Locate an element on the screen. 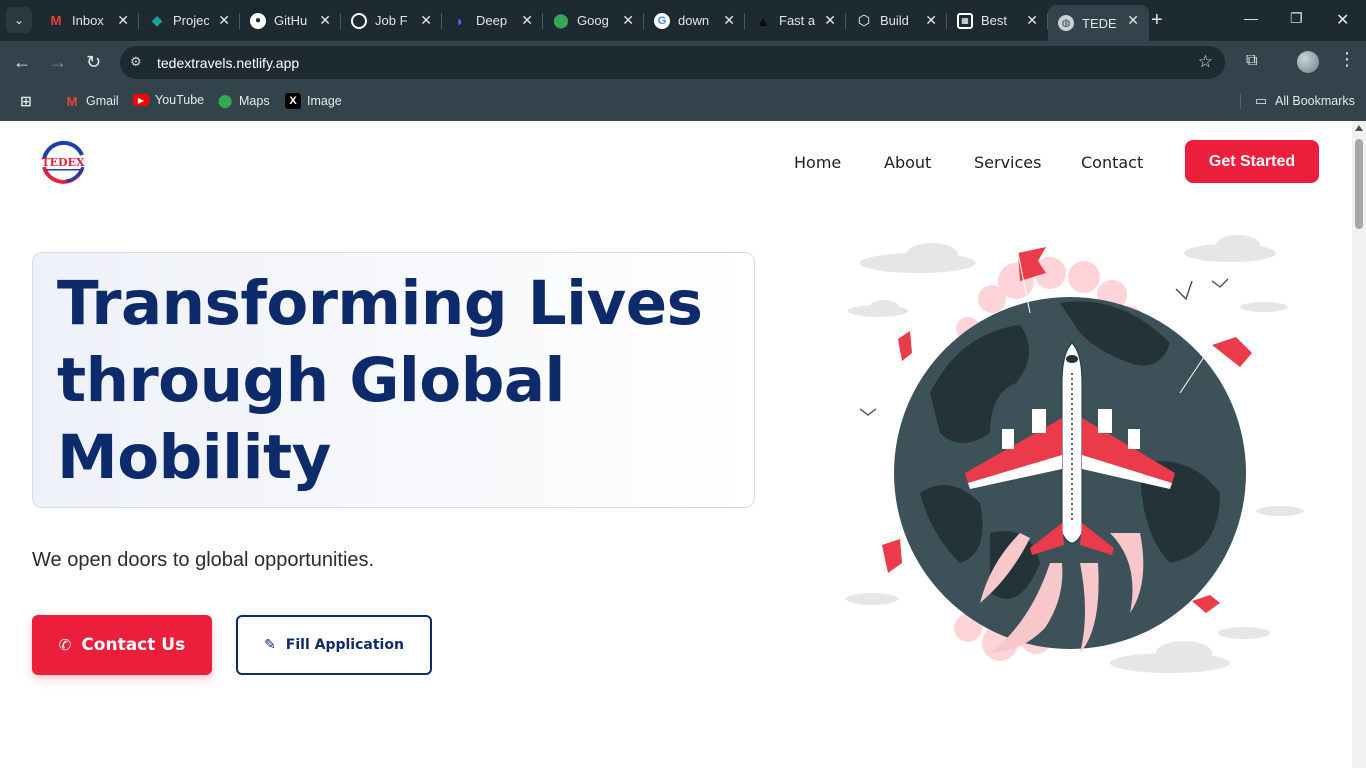 This screenshot has height=768, width=1366. tab-tedex-active: ◍ TEDE ✕ is located at coordinates (1098, 23).